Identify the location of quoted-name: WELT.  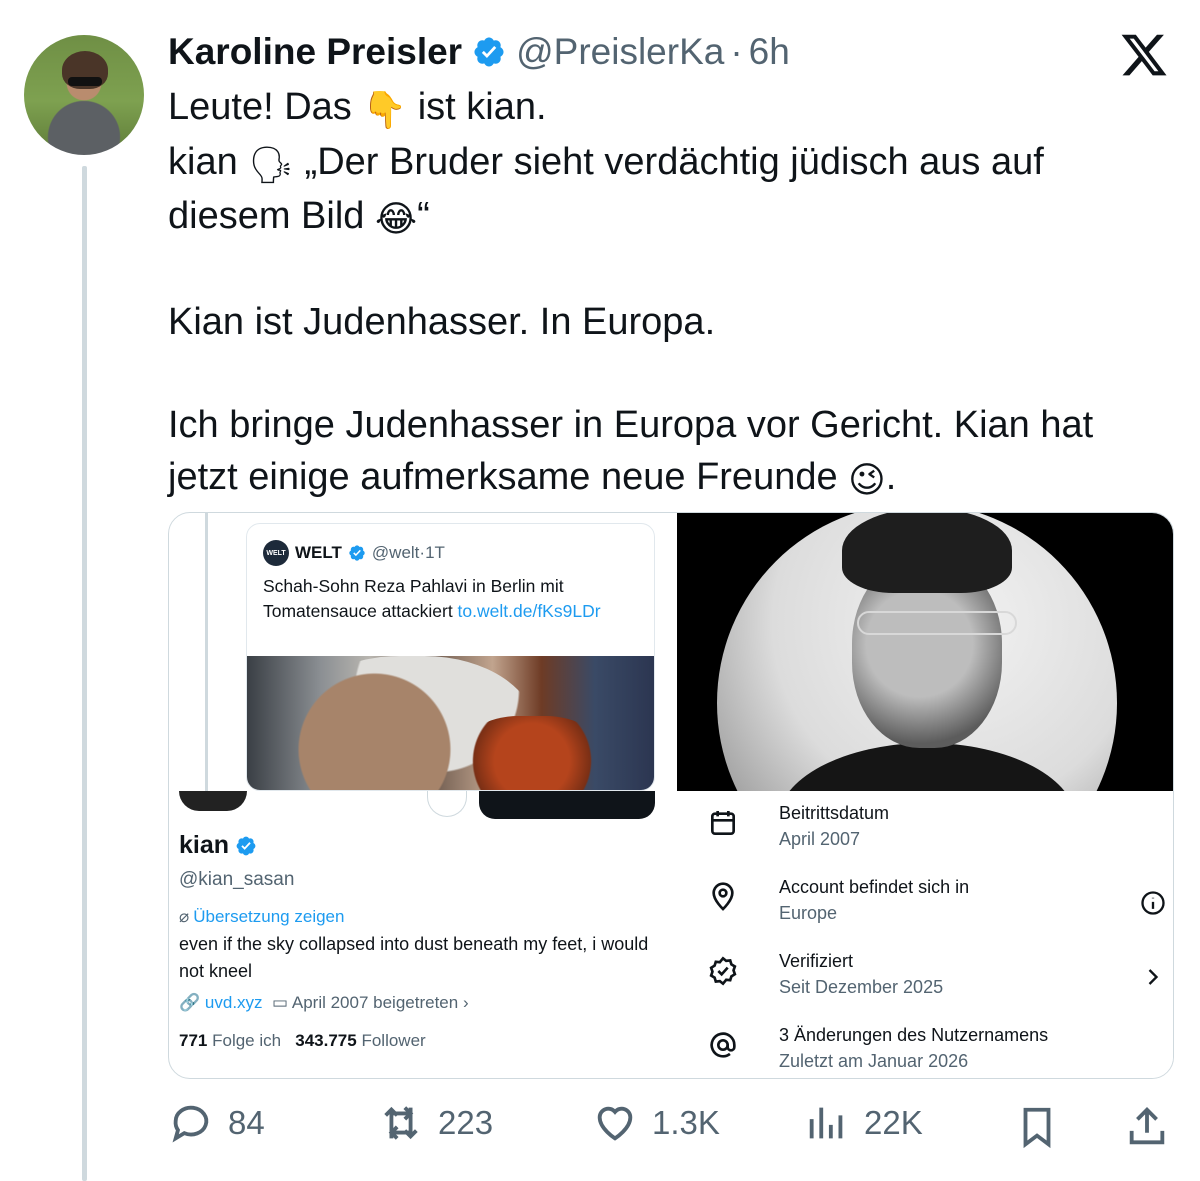
(318, 552).